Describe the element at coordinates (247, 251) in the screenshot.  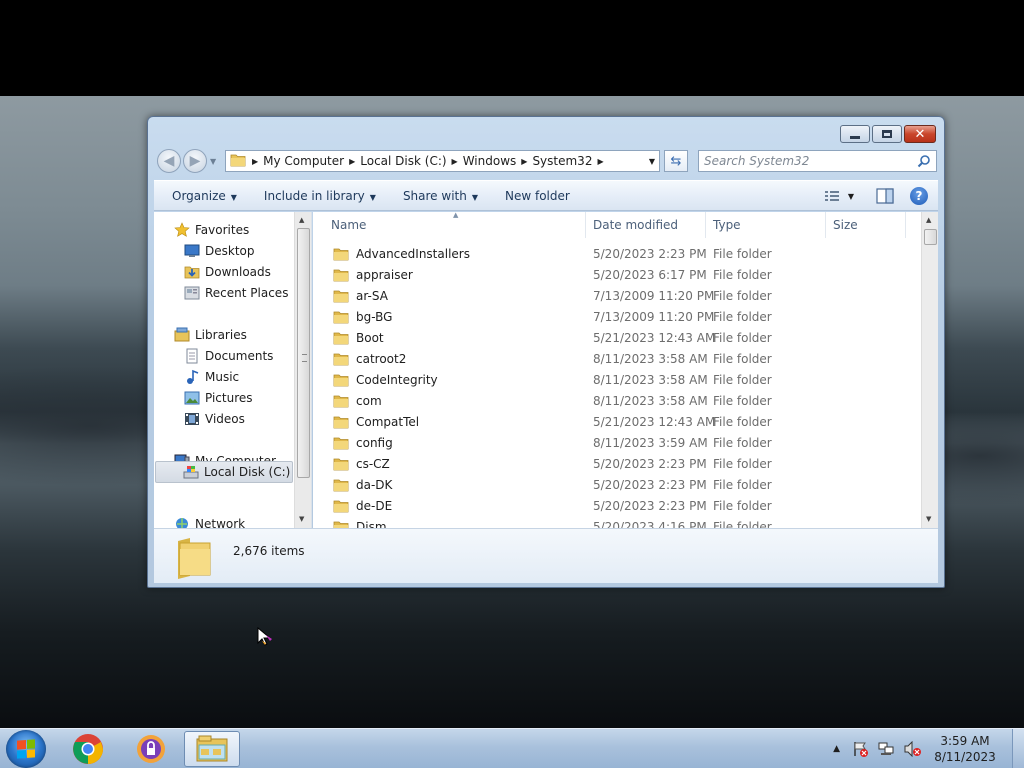
I see `nav-desktop: Desktop` at that location.